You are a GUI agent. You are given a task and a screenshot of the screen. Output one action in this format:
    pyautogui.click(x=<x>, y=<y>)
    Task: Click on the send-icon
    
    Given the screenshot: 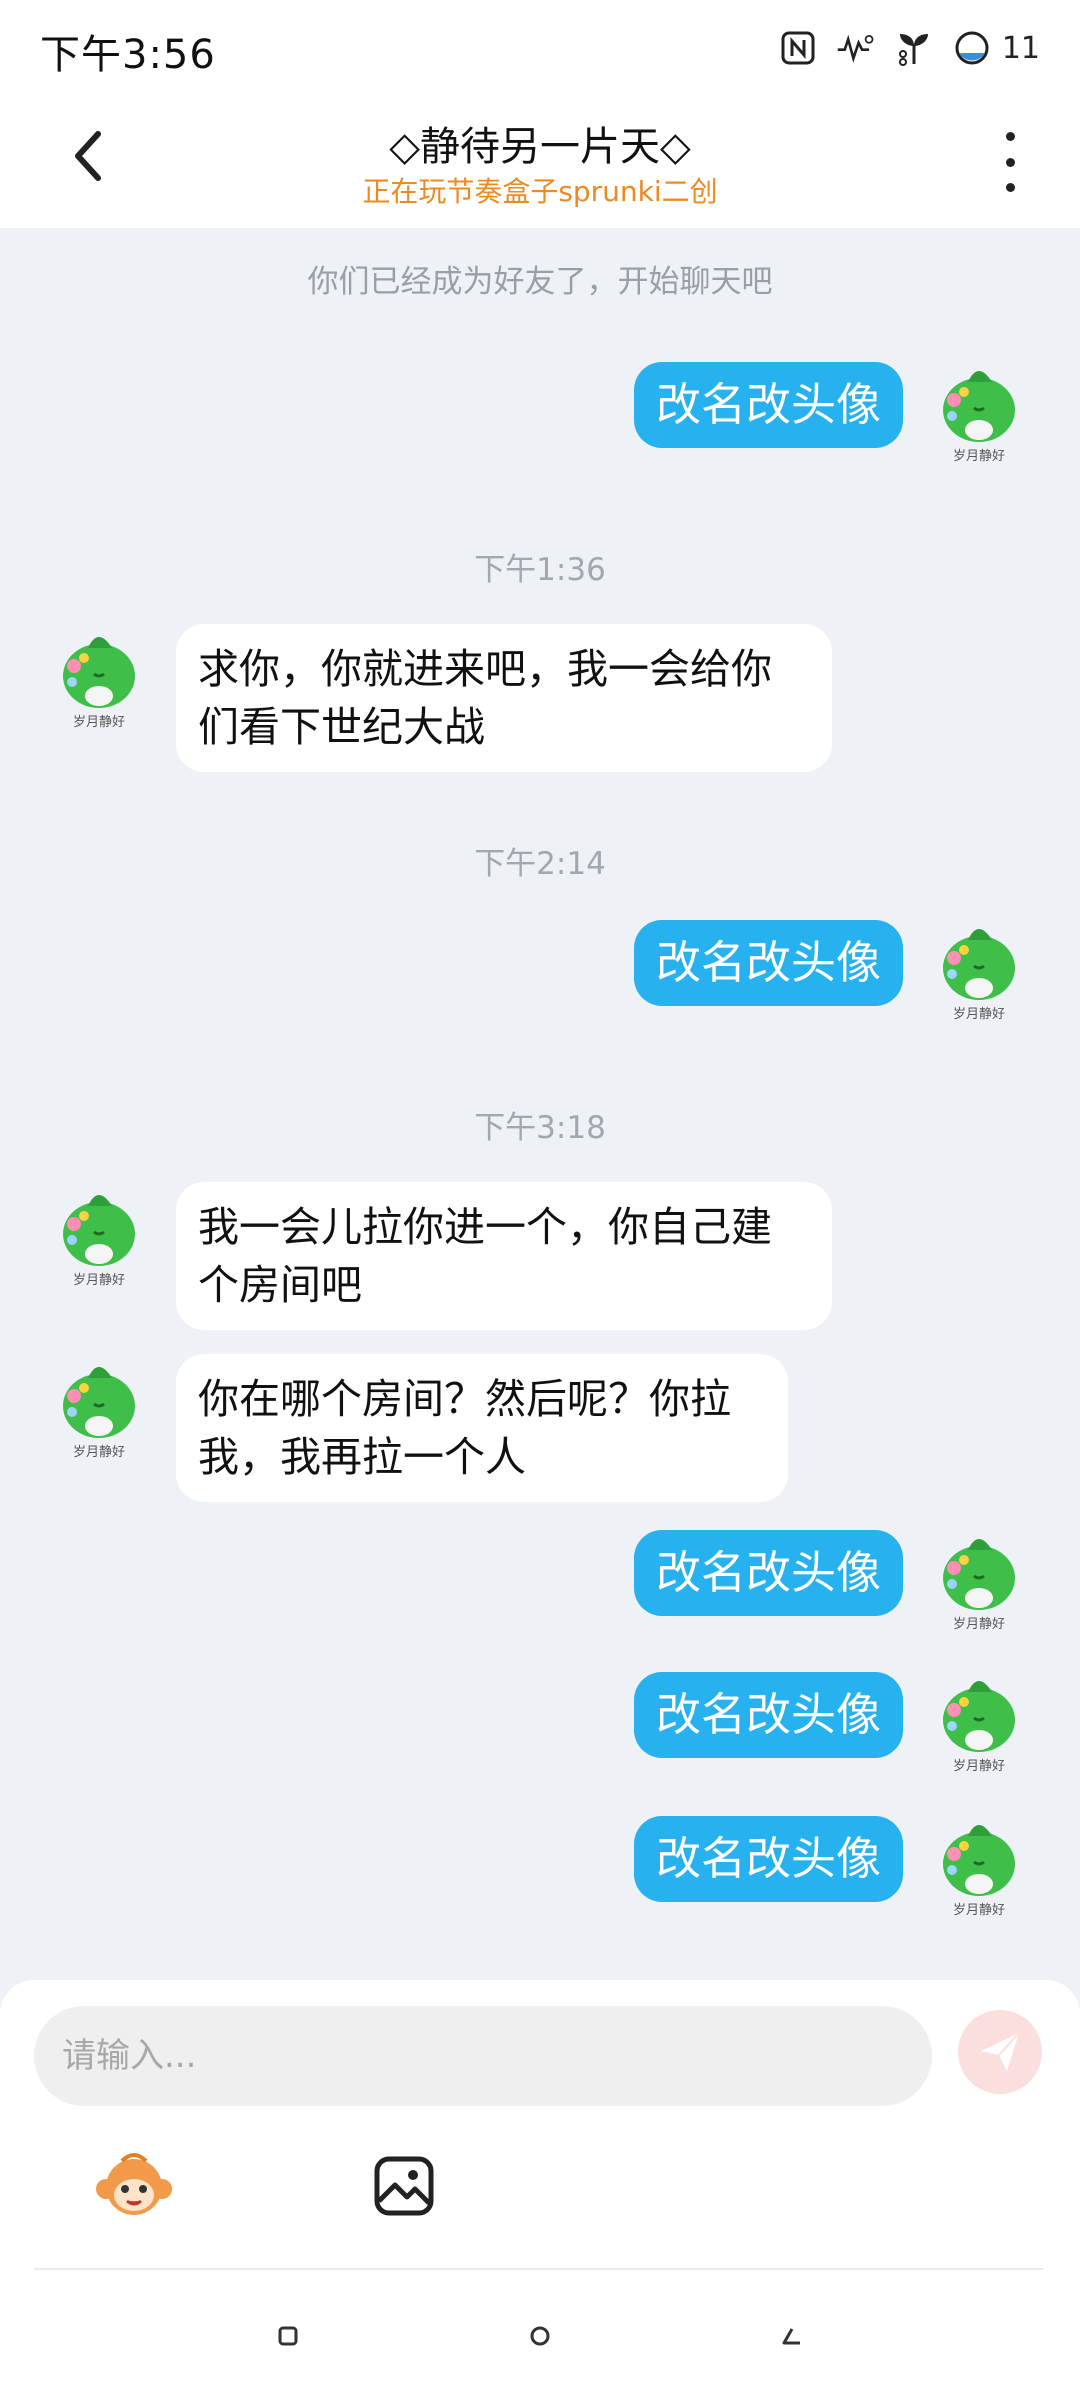 What is the action you would take?
    pyautogui.click(x=1000, y=2051)
    